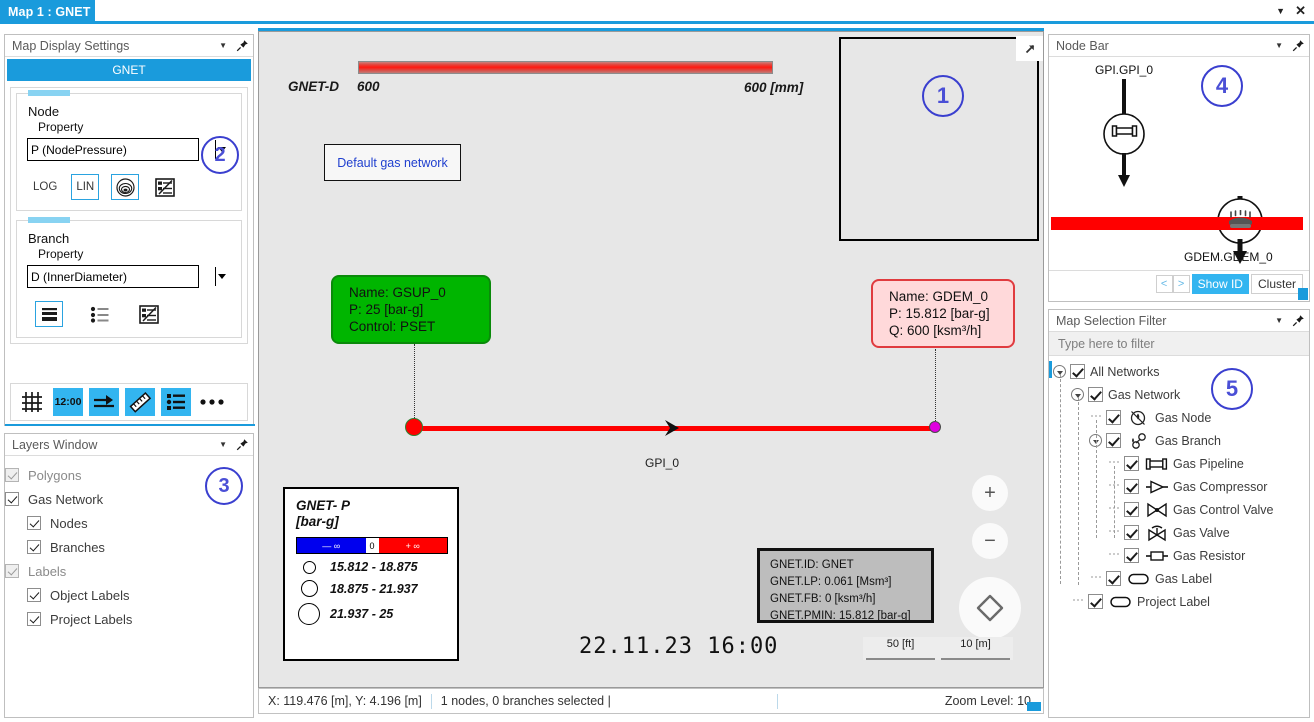 This screenshot has height=722, width=1314. I want to click on zoom-out-button: −, so click(990, 541).